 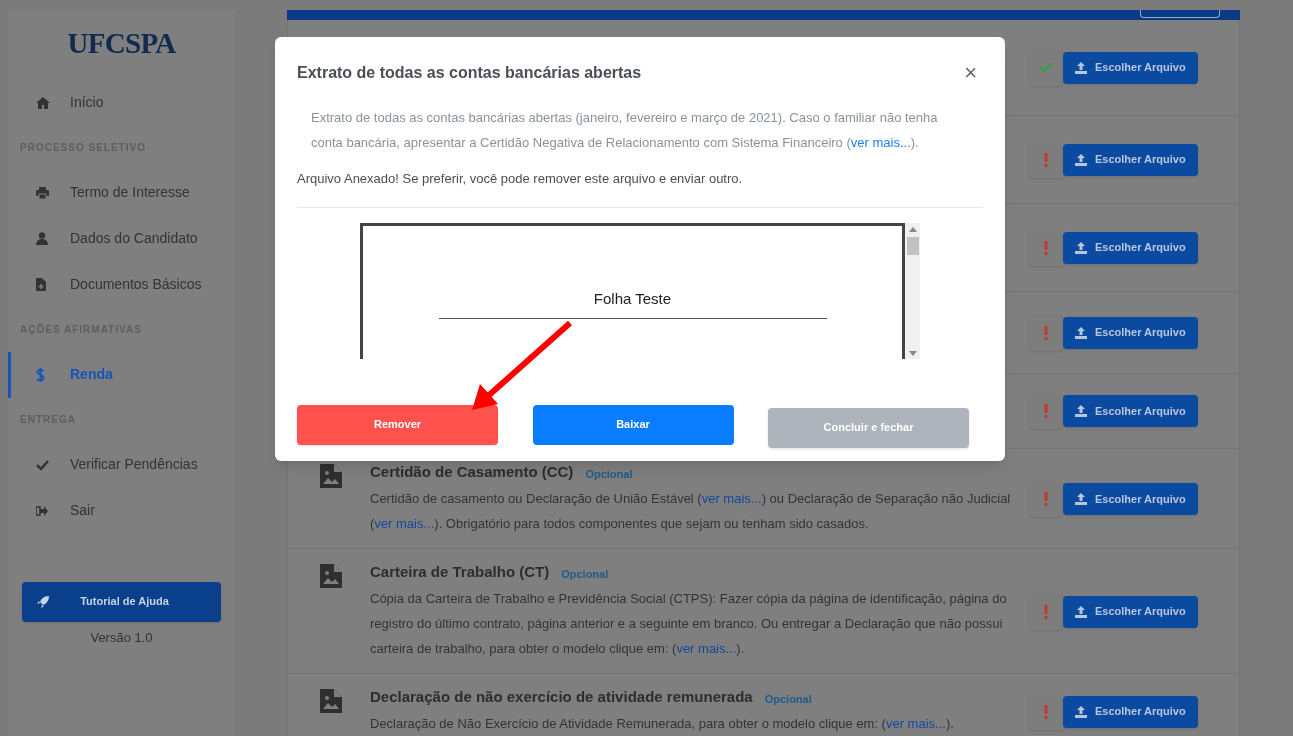 I want to click on home-icon, so click(x=43, y=102).